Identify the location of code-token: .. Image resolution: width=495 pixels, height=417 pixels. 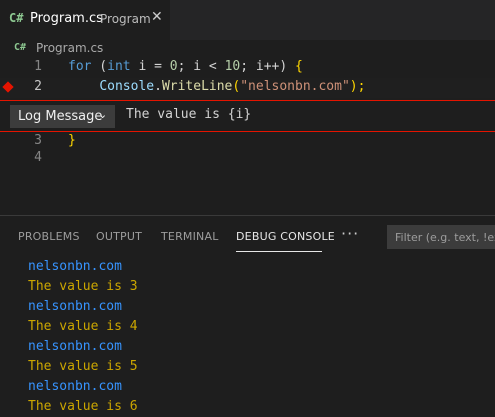
(158, 86).